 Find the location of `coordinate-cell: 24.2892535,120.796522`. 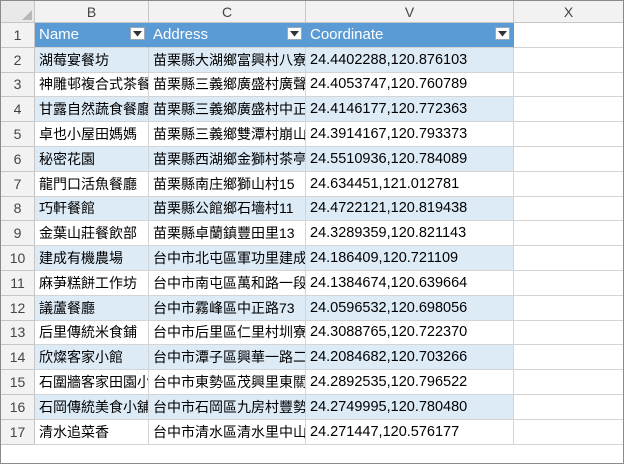

coordinate-cell: 24.2892535,120.796522 is located at coordinates (410, 382).